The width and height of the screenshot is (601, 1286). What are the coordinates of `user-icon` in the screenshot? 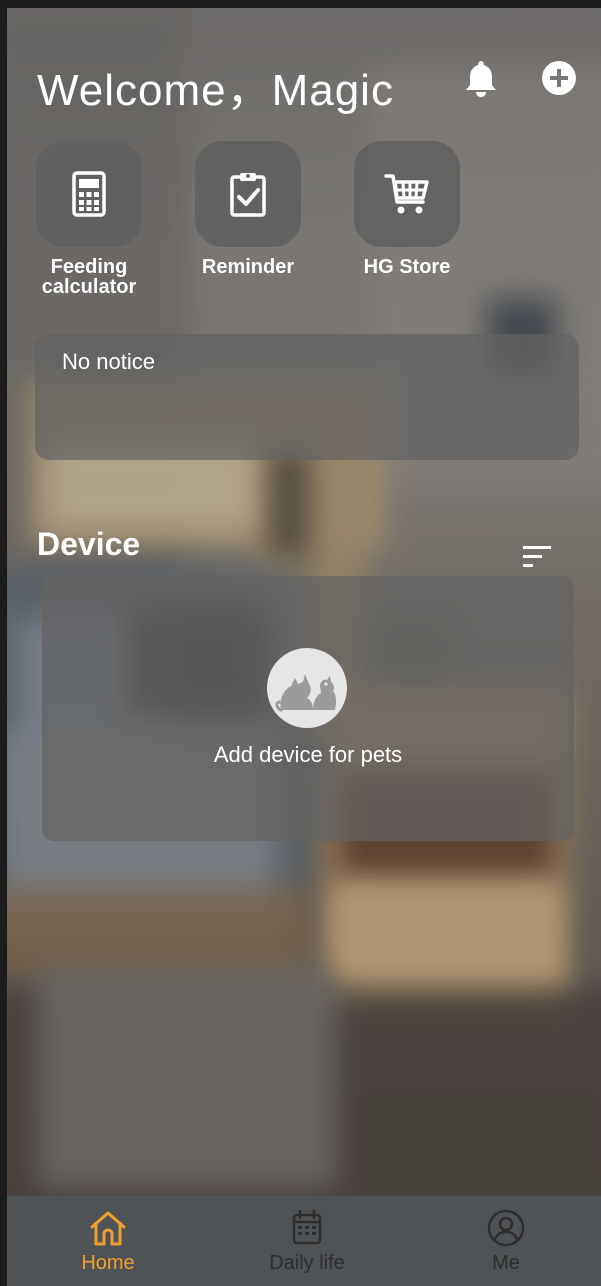 It's located at (506, 1228).